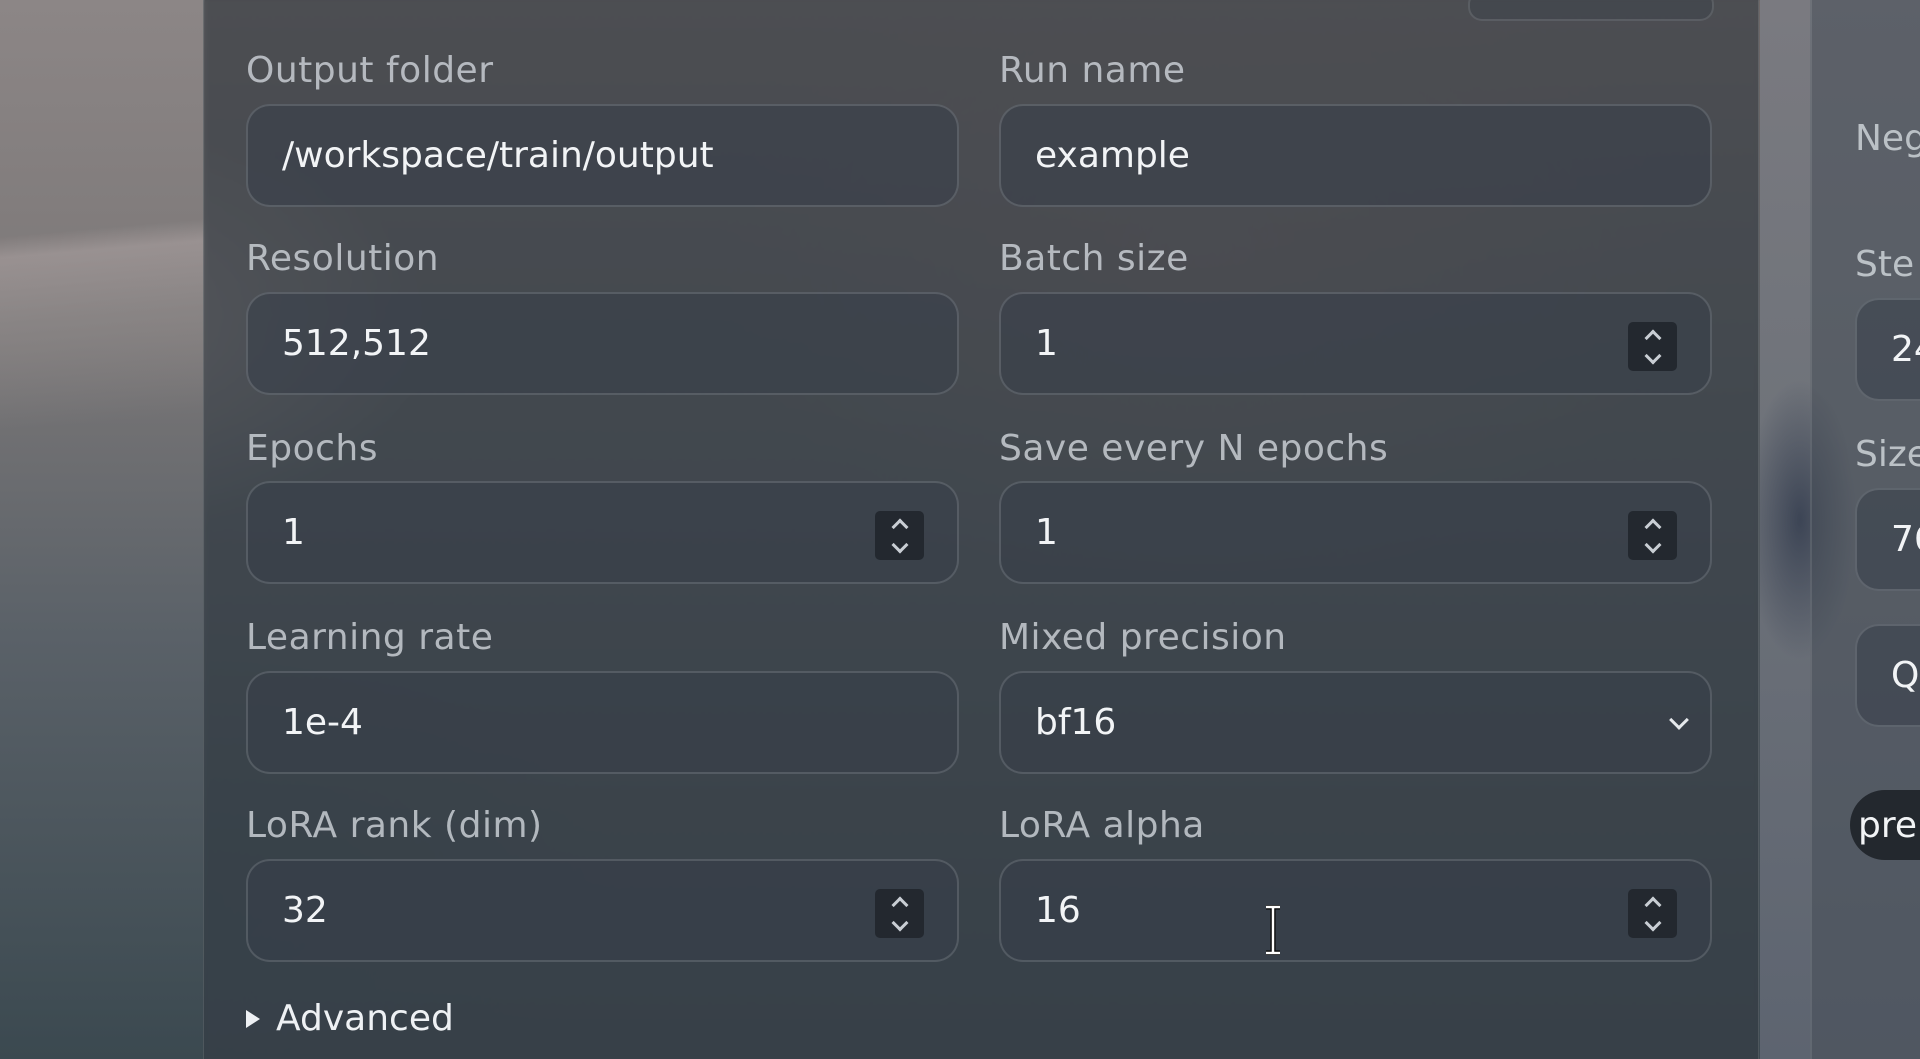  What do you see at coordinates (1652, 913) in the screenshot?
I see `lora-alpha-spinner-icon` at bounding box center [1652, 913].